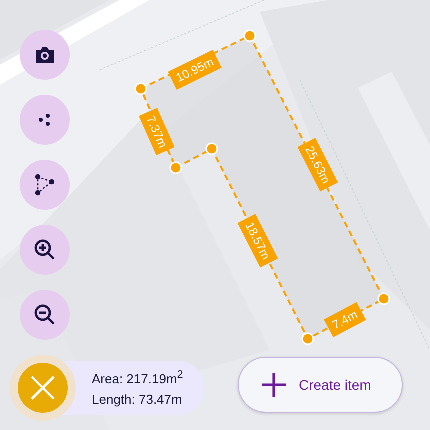 This screenshot has height=430, width=430. Describe the element at coordinates (45, 55) in the screenshot. I see `camera-icon` at that location.